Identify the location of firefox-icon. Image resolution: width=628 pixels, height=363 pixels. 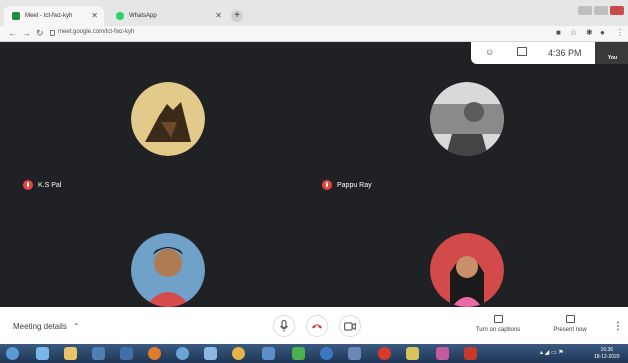
(154, 353).